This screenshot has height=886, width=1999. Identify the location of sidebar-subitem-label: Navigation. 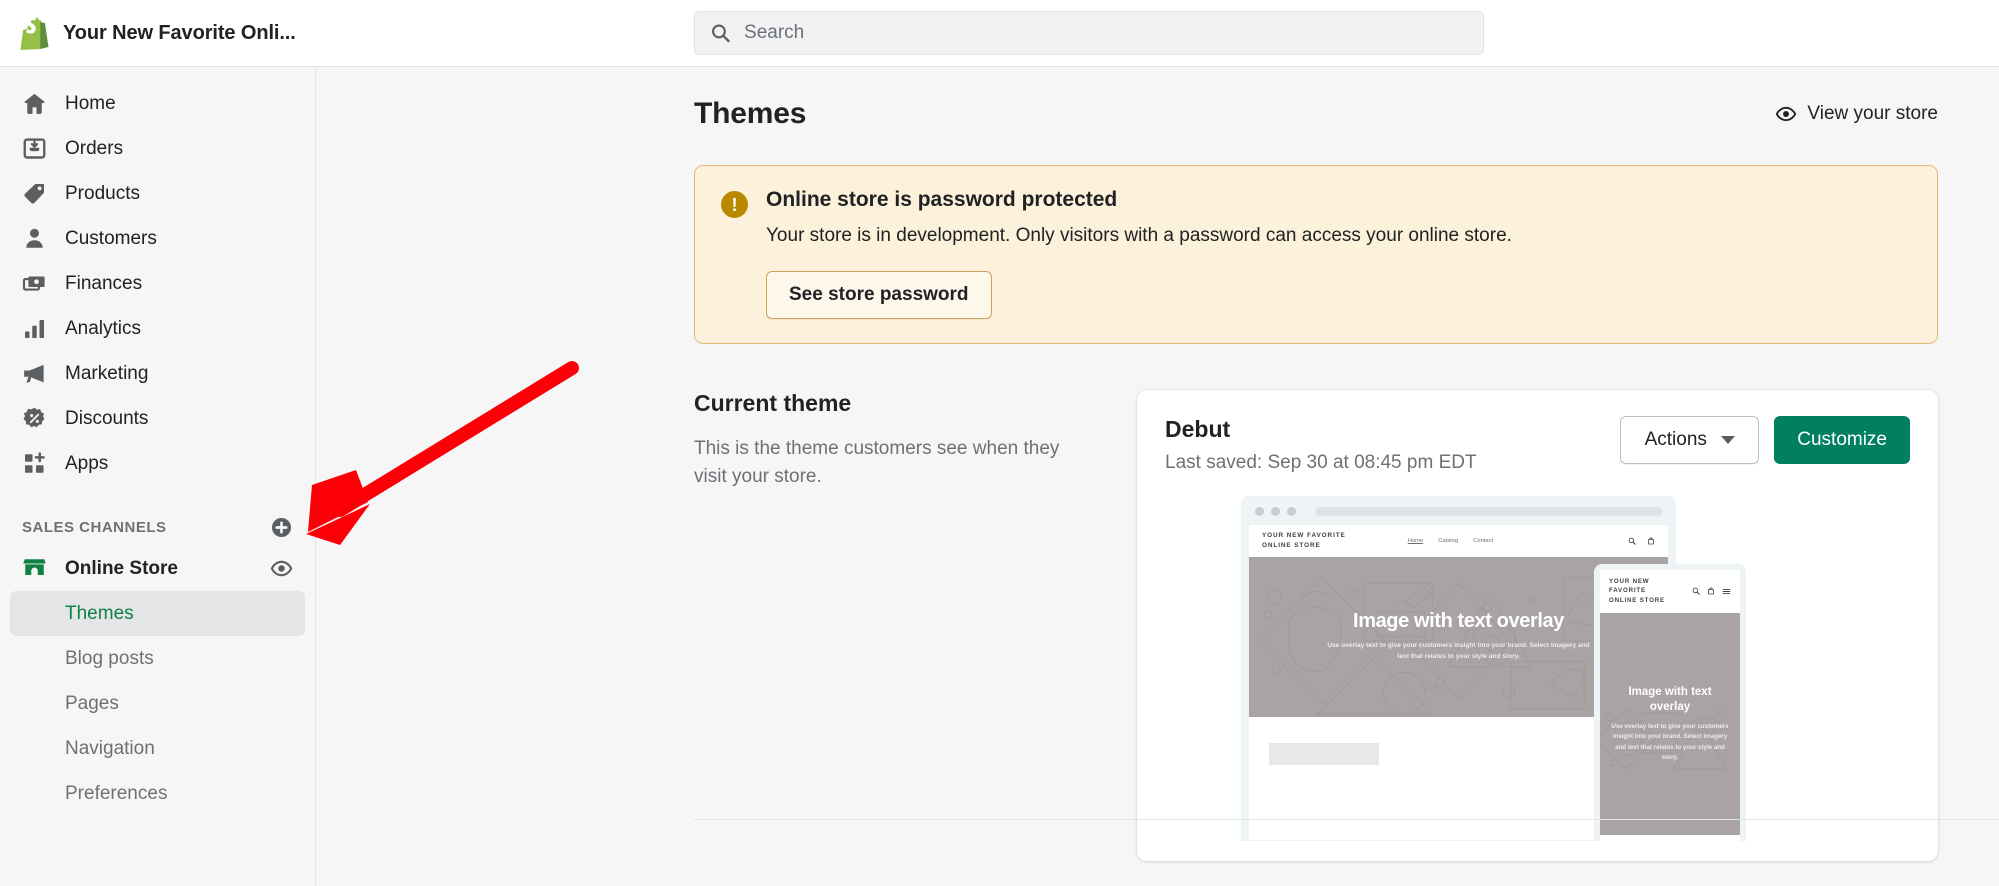
(110, 748).